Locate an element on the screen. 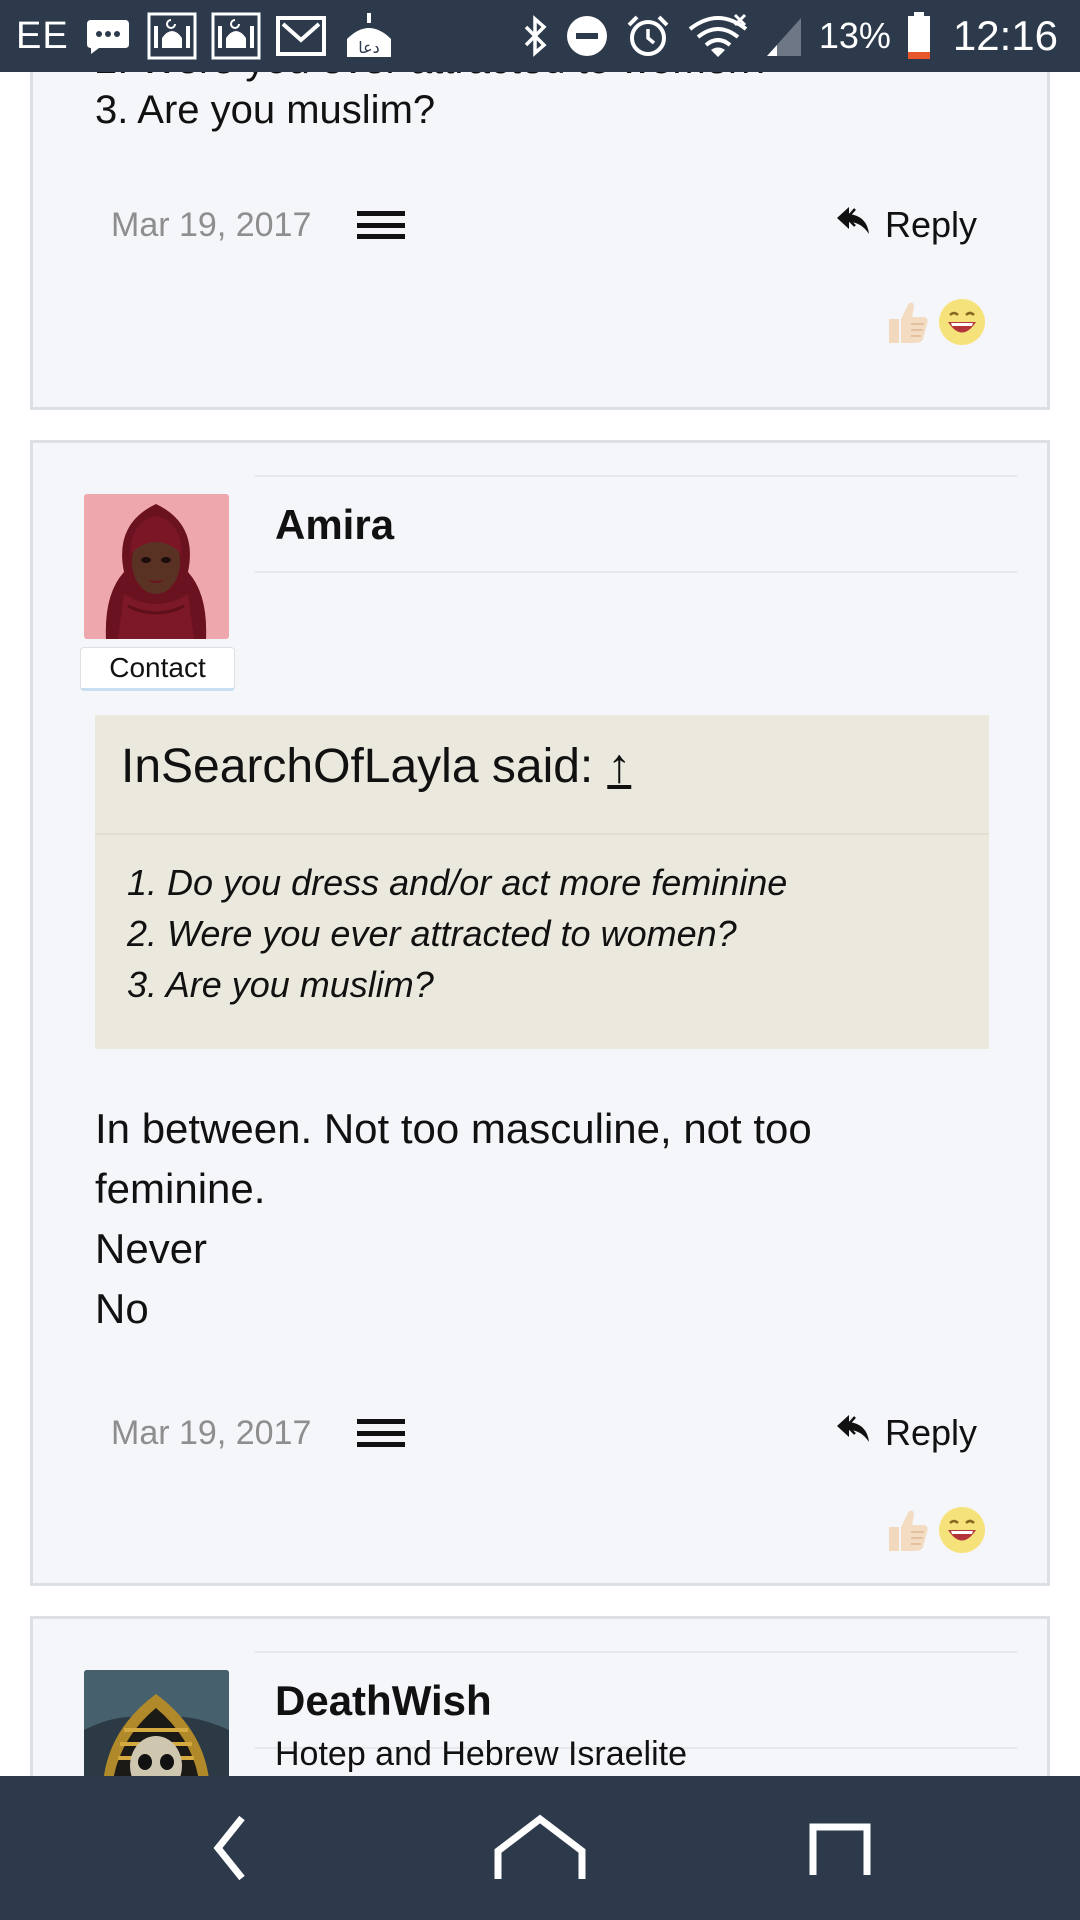  recents-icon is located at coordinates (840, 1849).